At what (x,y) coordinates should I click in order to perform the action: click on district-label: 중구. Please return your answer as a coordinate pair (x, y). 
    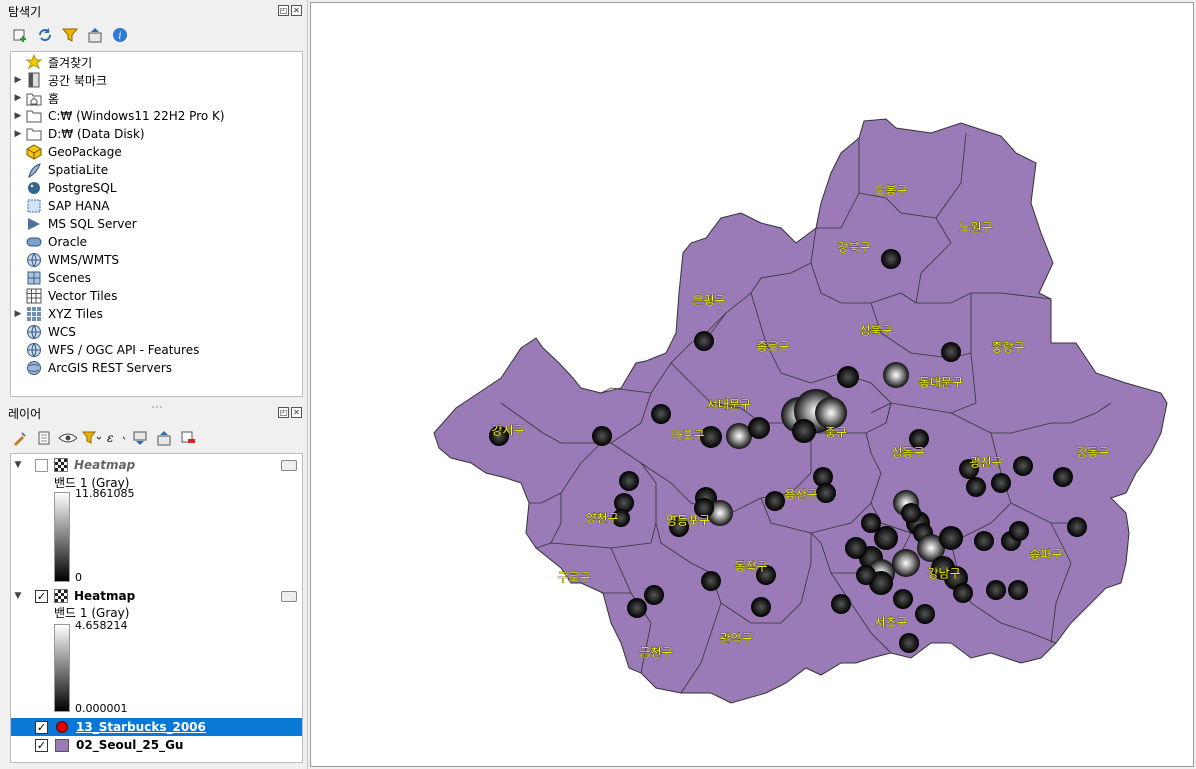
    Looking at the image, I should click on (836, 433).